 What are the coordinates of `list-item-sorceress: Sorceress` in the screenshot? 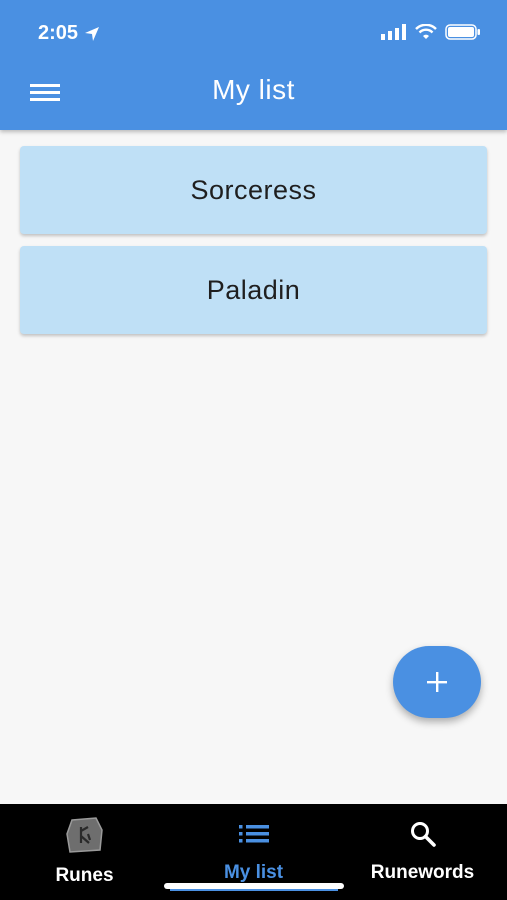 It's located at (253, 190).